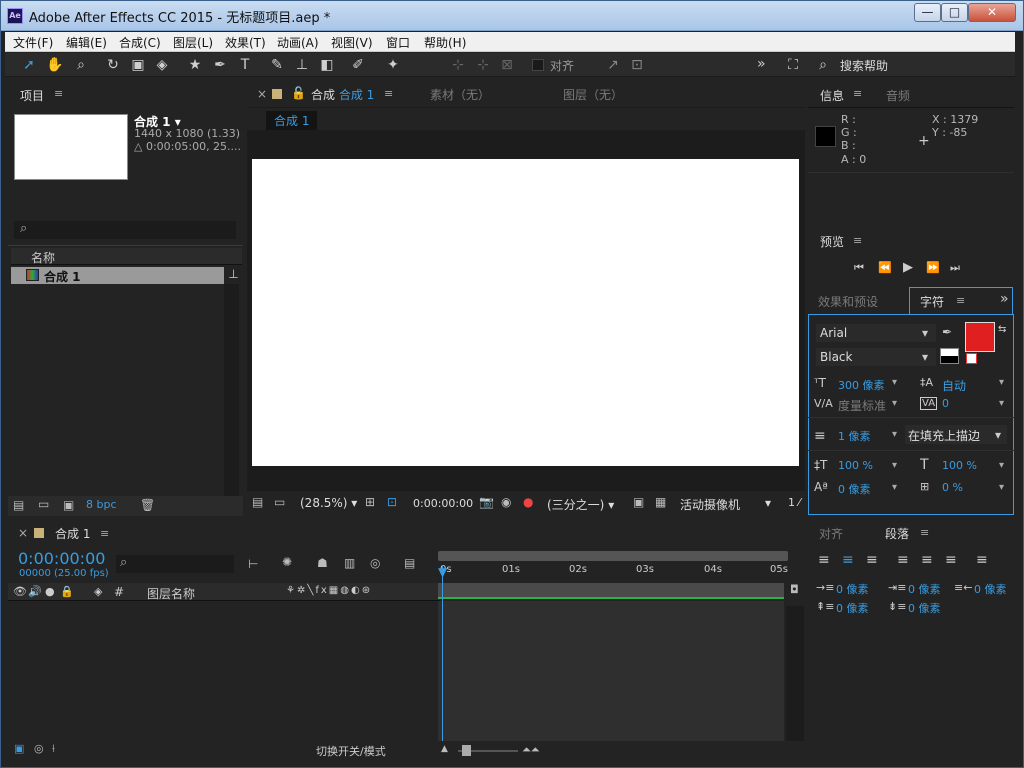 This screenshot has width=1024, height=768. What do you see at coordinates (117, 275) in the screenshot?
I see `project-item-row` at bounding box center [117, 275].